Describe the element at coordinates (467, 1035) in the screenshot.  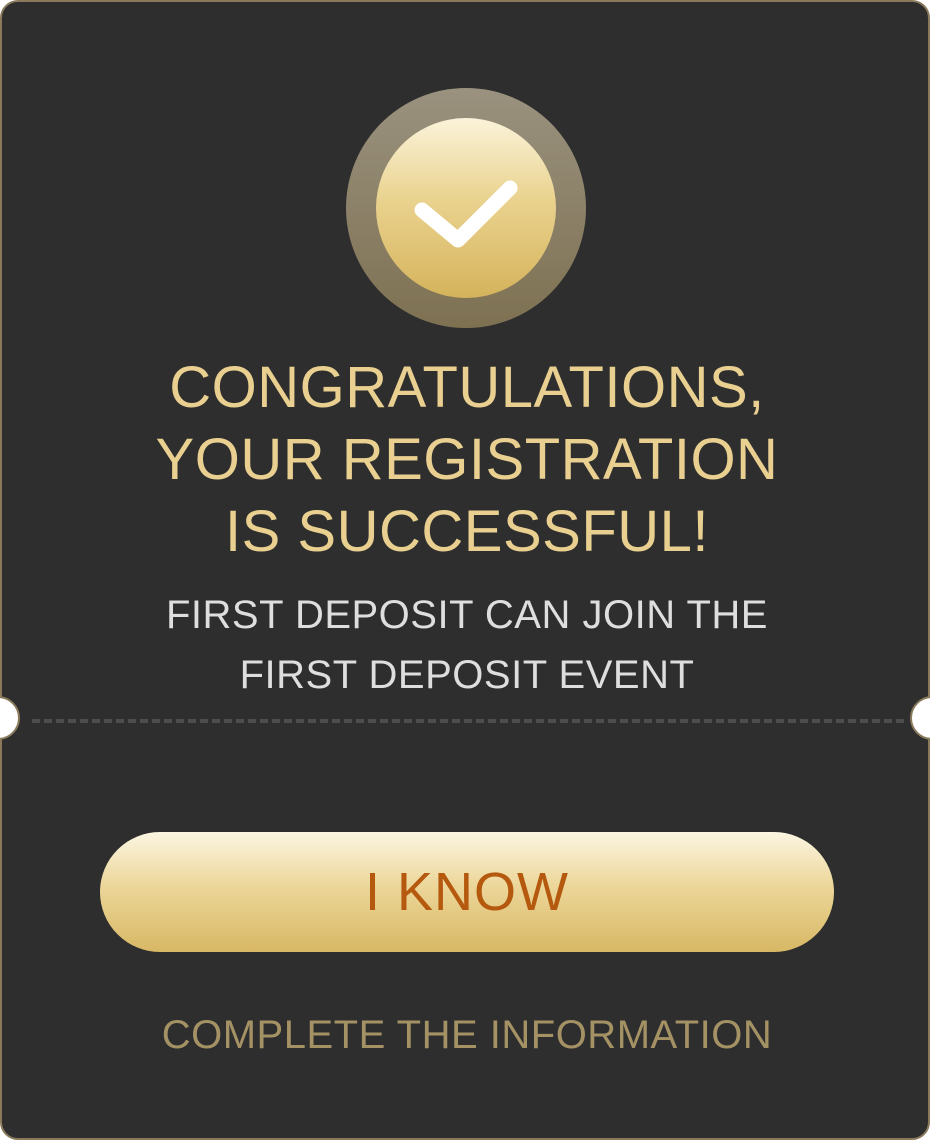
I see `complete-information-link: COMPLETE THE INFORMATION` at that location.